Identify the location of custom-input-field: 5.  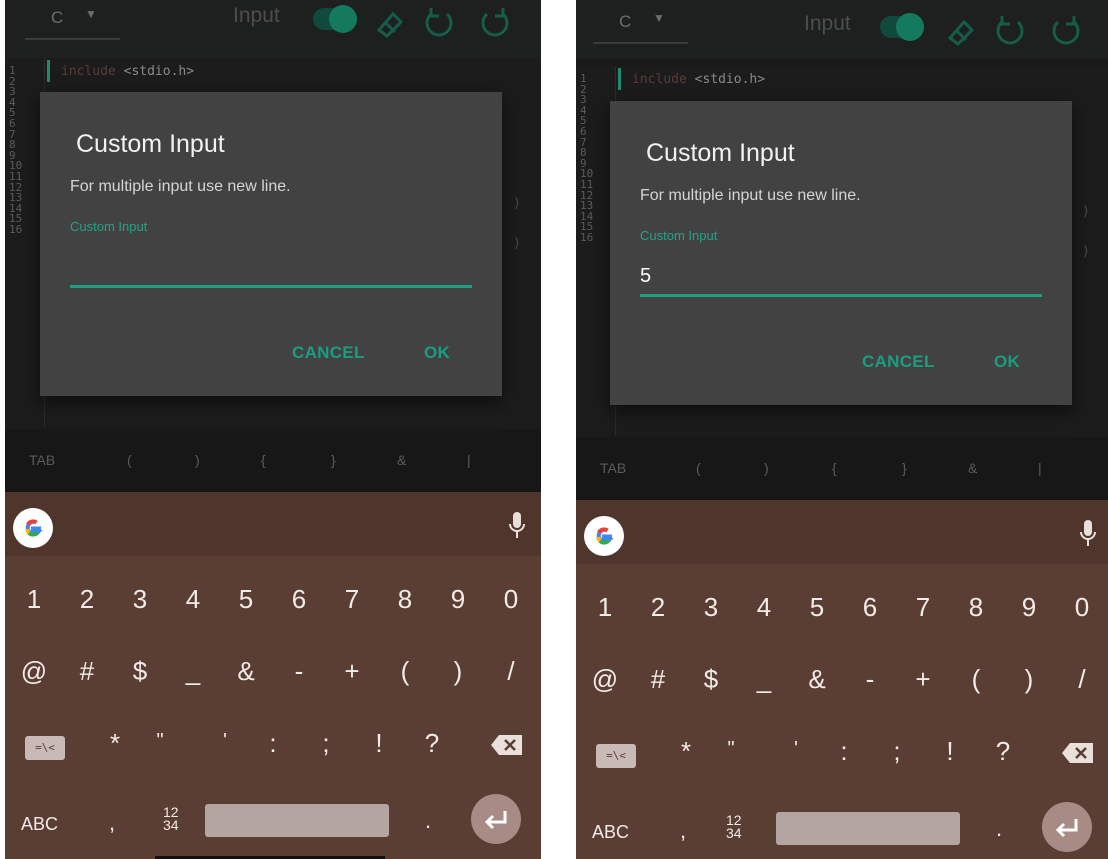
(645, 276).